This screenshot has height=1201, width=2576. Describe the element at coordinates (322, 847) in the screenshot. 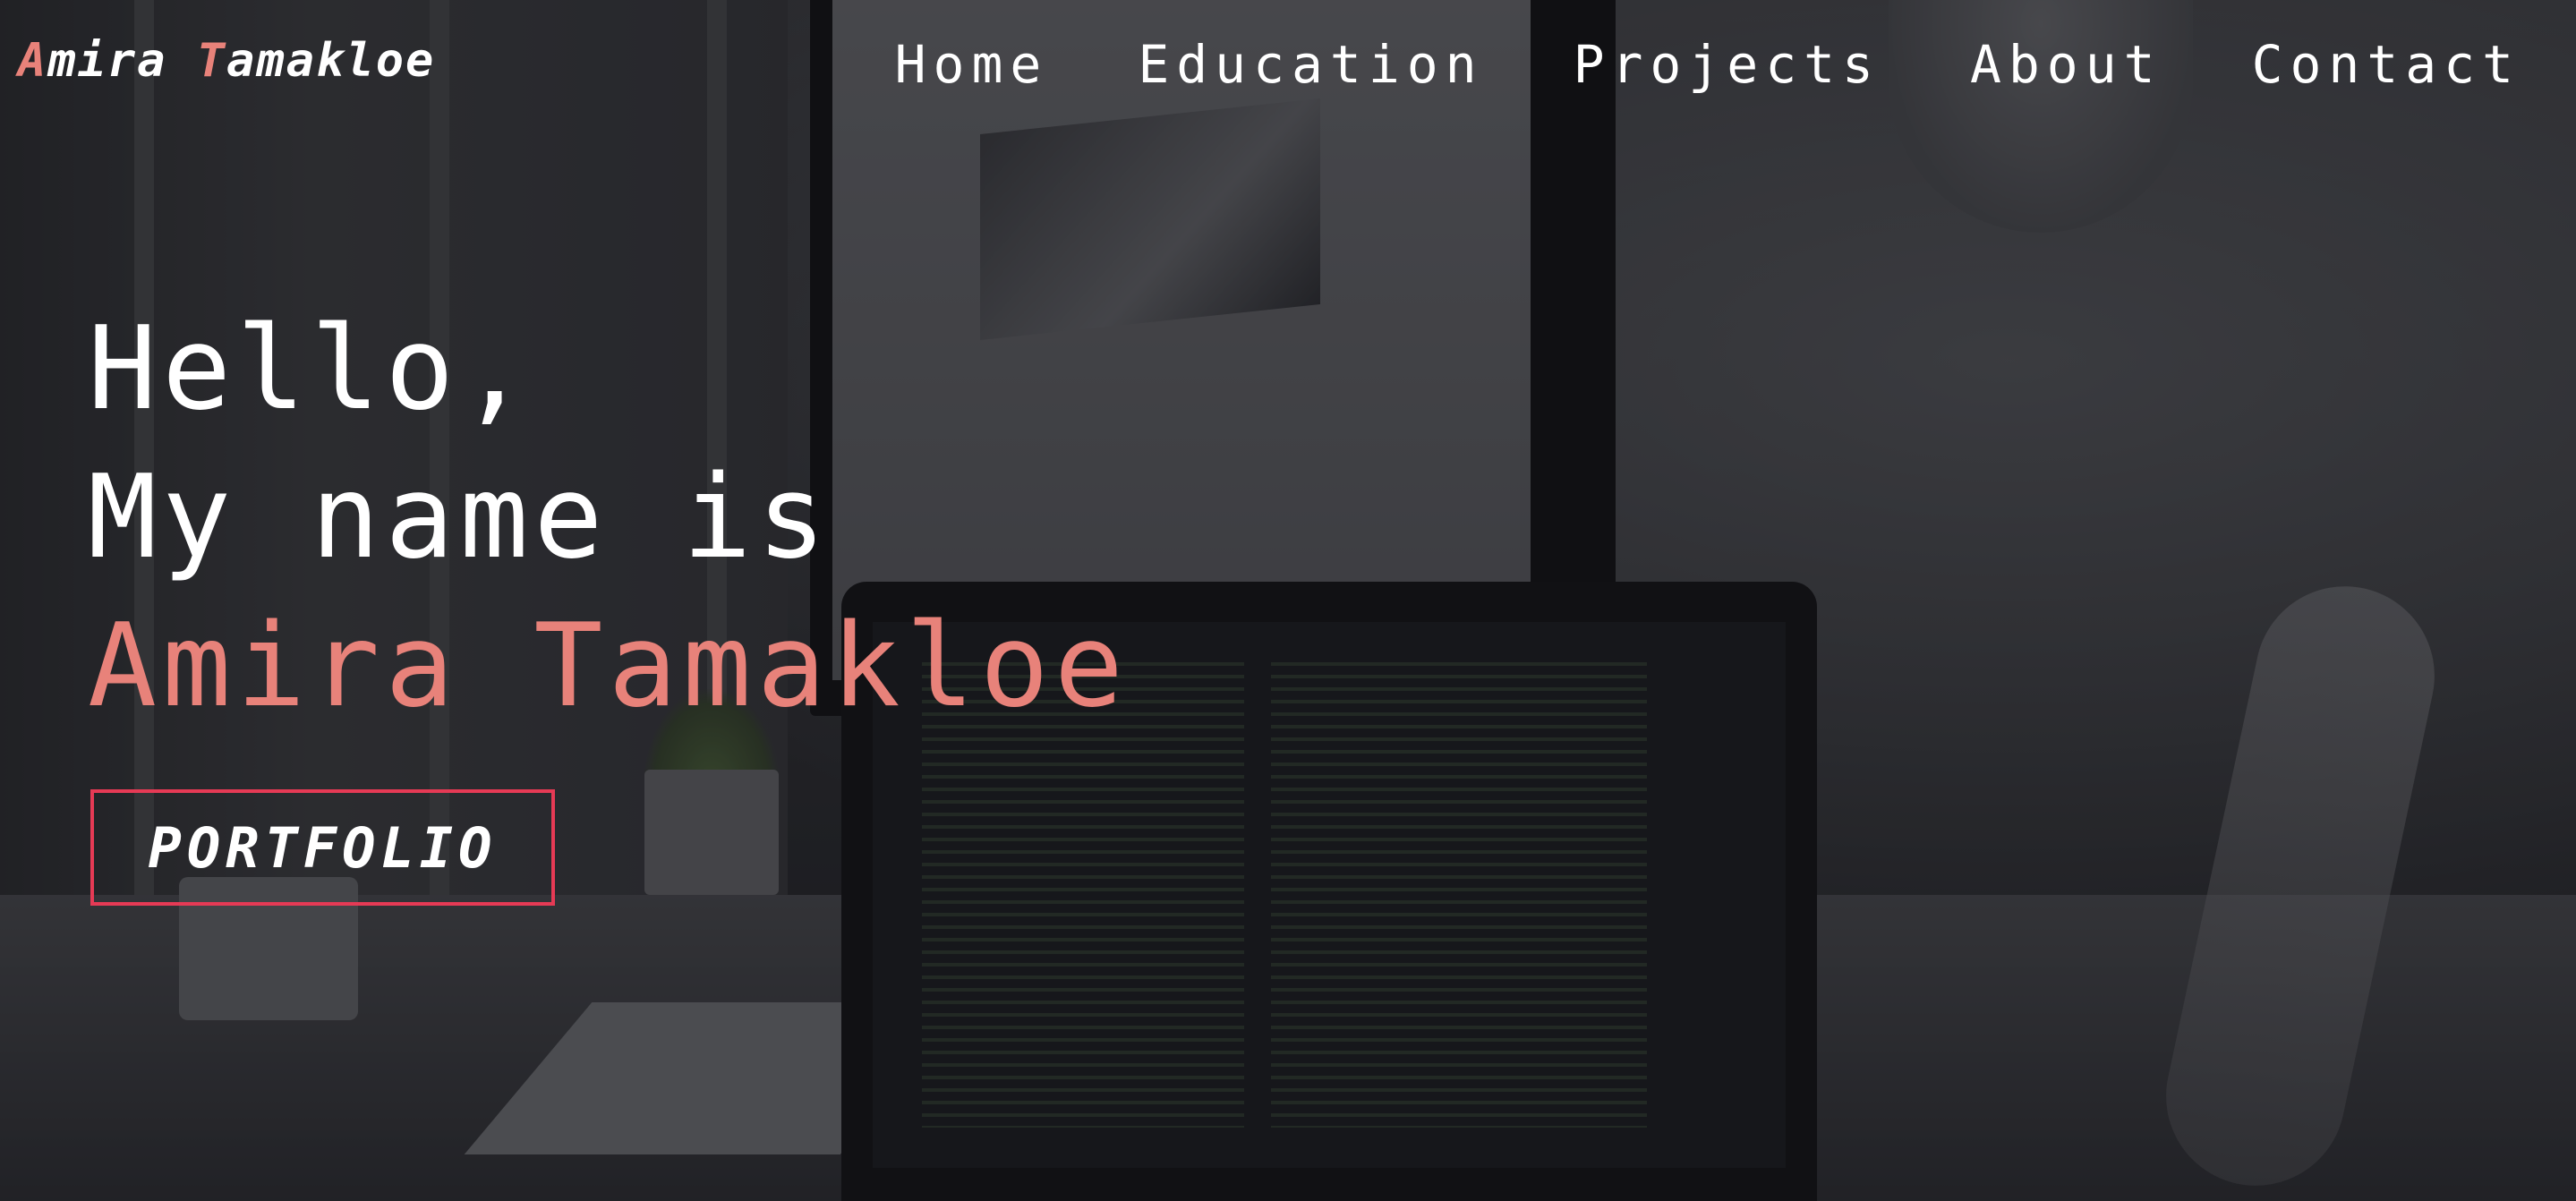

I see `portfolio-button: PORTFOLIO` at that location.